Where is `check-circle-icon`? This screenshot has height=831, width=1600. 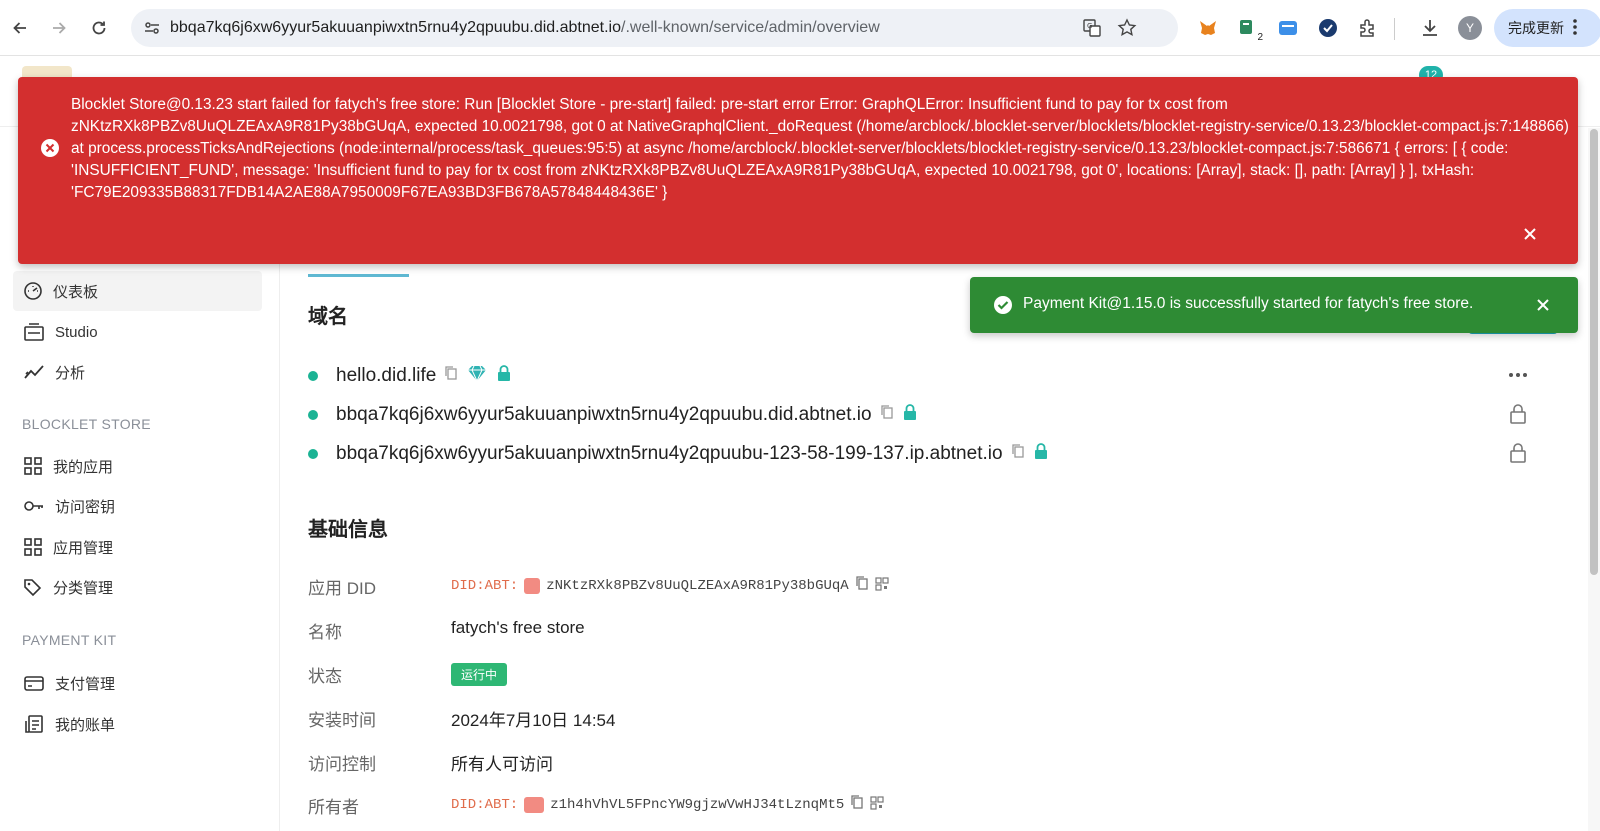 check-circle-icon is located at coordinates (1003, 307).